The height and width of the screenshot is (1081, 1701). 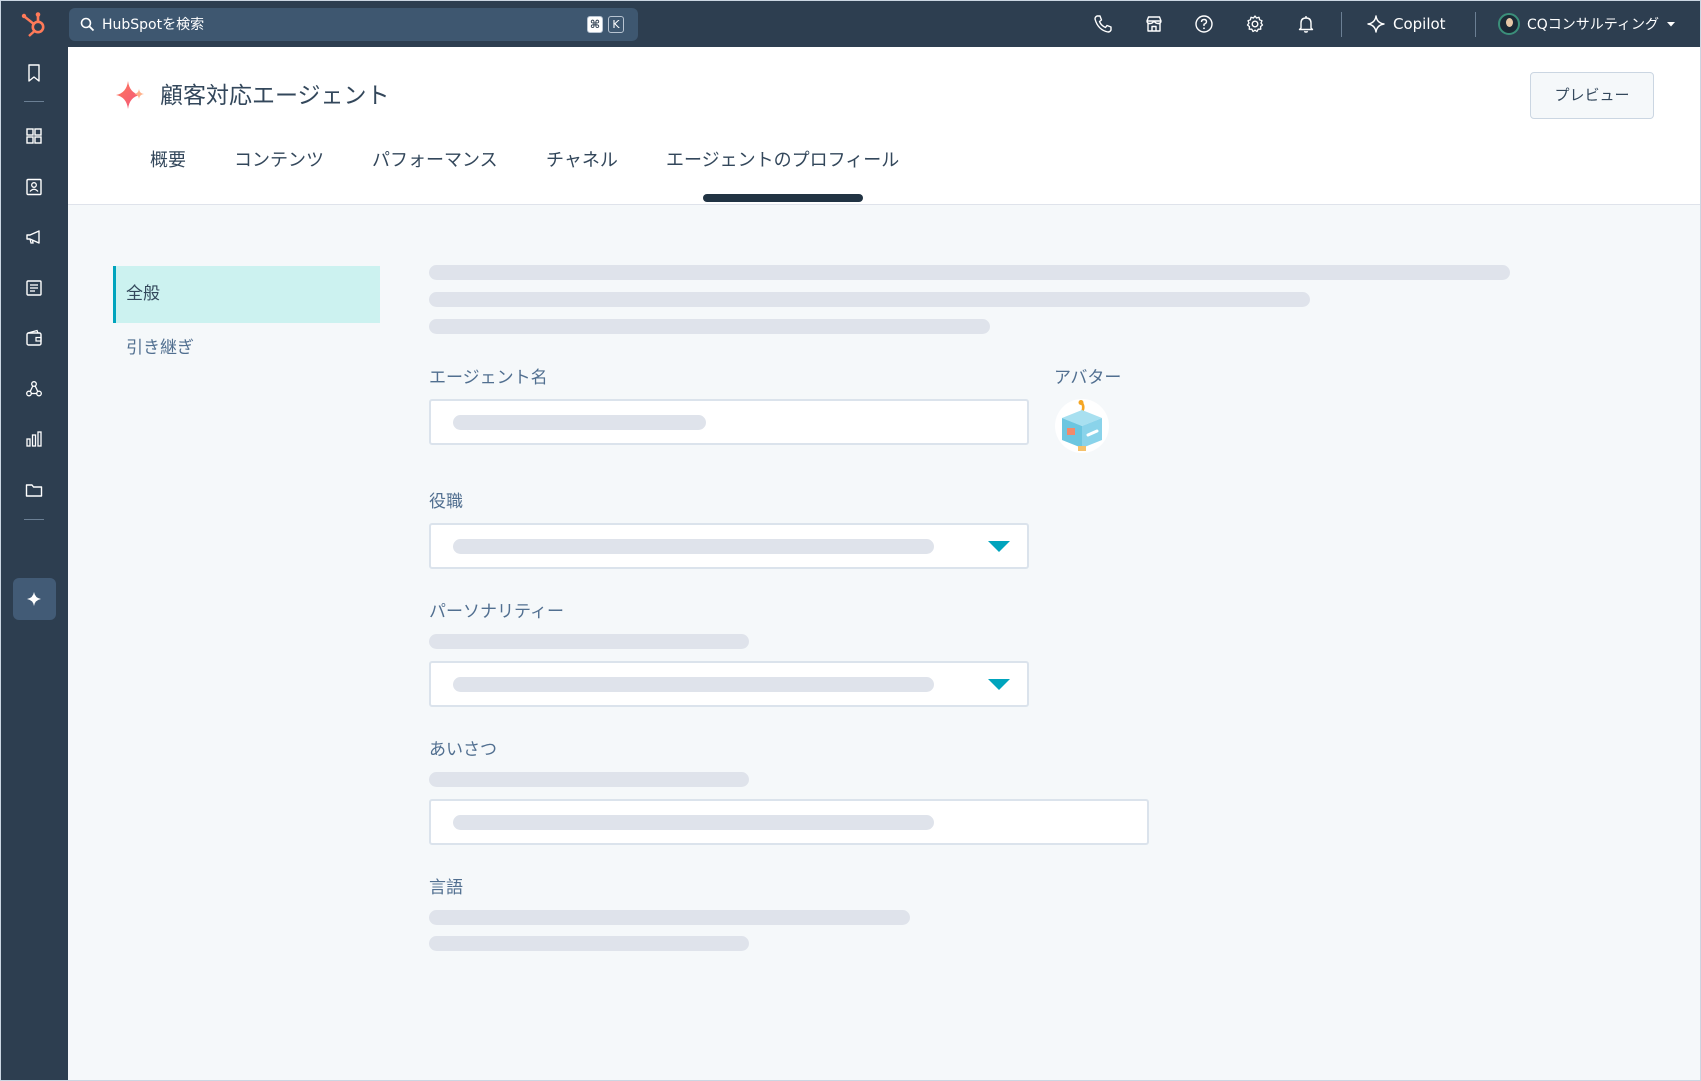 What do you see at coordinates (446, 888) in the screenshot?
I see `language-label: 言語` at bounding box center [446, 888].